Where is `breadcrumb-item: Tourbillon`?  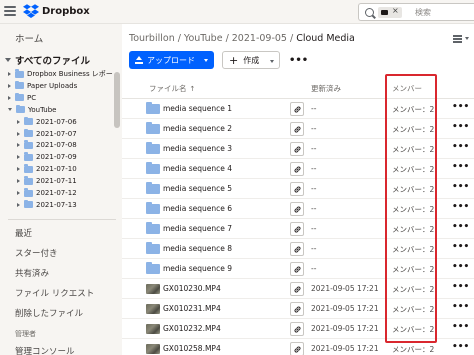 breadcrumb-item: Tourbillon is located at coordinates (152, 38).